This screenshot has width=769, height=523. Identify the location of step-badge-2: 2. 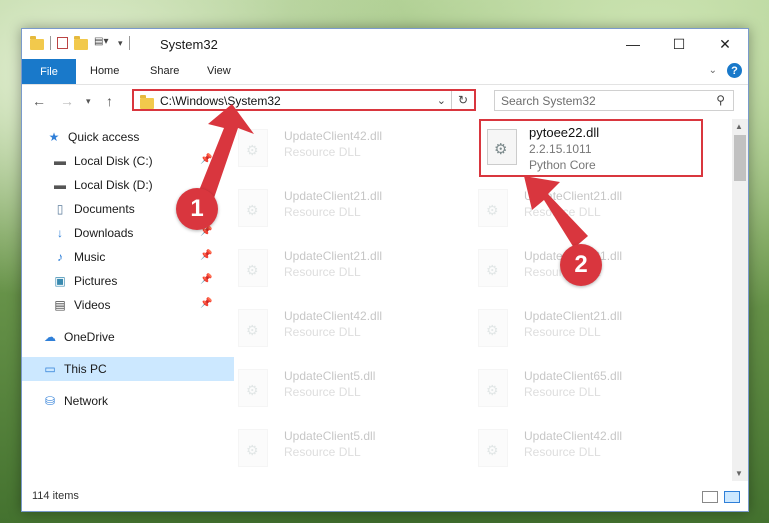
(581, 265).